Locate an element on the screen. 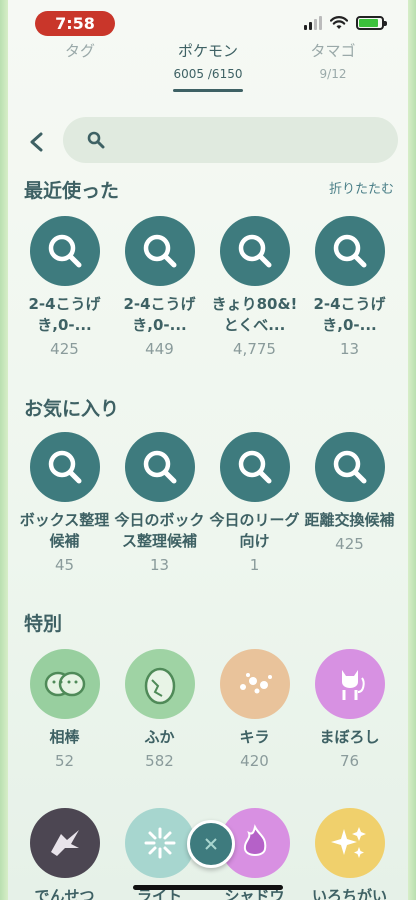  item-label: ふか is located at coordinates (159, 737).